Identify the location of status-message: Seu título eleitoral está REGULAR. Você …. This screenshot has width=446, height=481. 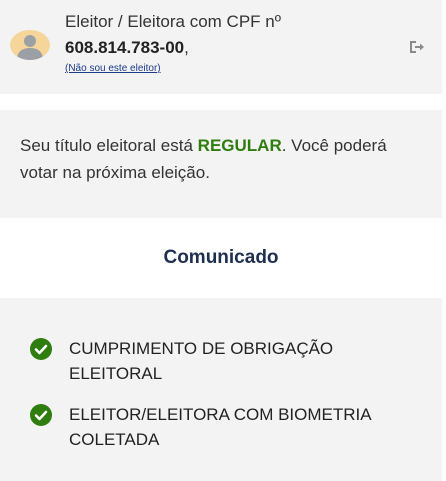
(222, 159).